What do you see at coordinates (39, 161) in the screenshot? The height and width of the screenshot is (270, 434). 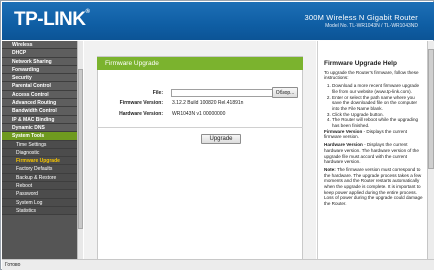 I see `sidebar-item-firmware-upgrade: Firmware Upgrade` at bounding box center [39, 161].